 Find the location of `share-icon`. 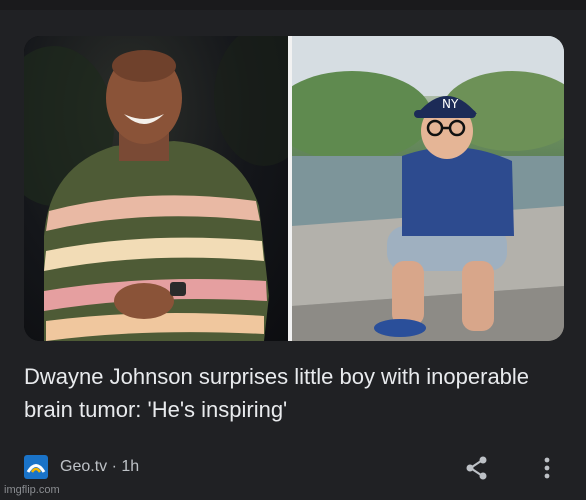

share-icon is located at coordinates (476, 468).